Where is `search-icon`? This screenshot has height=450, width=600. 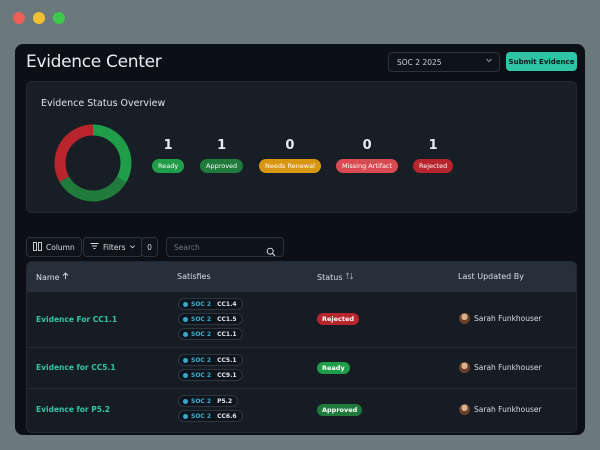 search-icon is located at coordinates (271, 251).